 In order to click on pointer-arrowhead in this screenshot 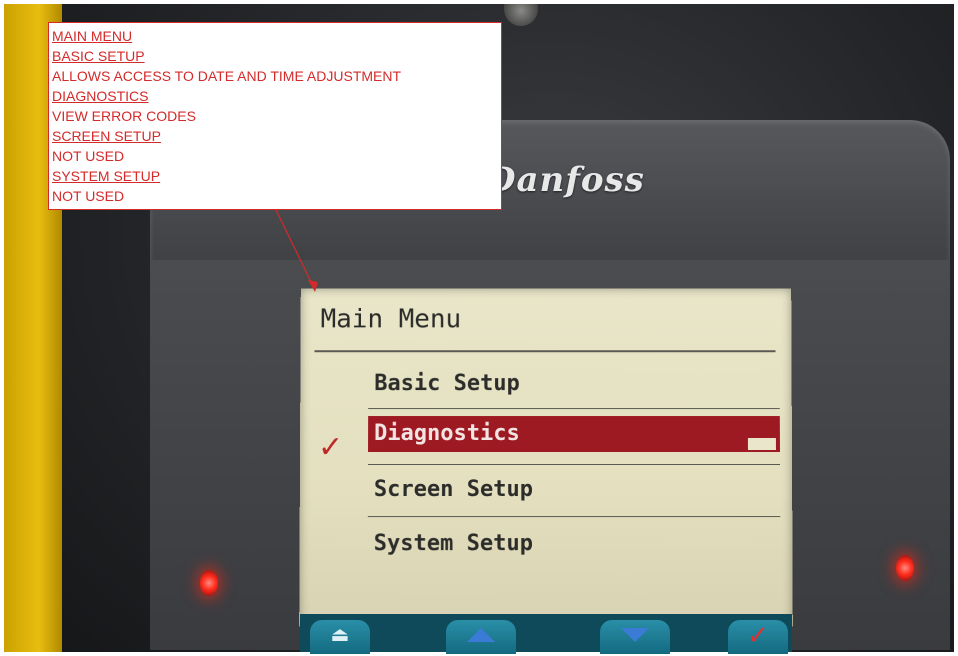, I will do `click(313, 286)`.